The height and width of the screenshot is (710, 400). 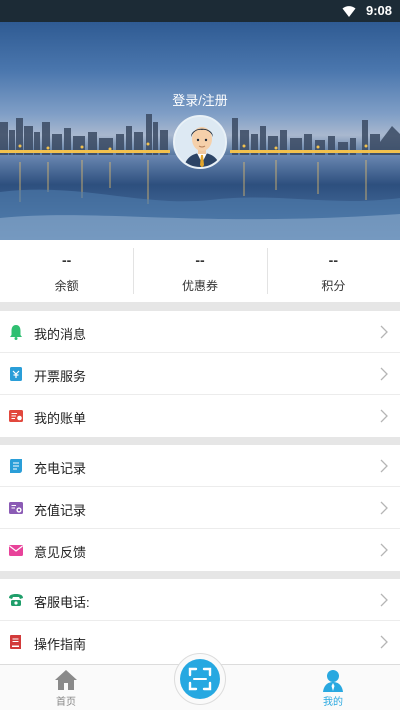 I want to click on menu-group-support: 客服电话: 操作指南, so click(x=200, y=621).